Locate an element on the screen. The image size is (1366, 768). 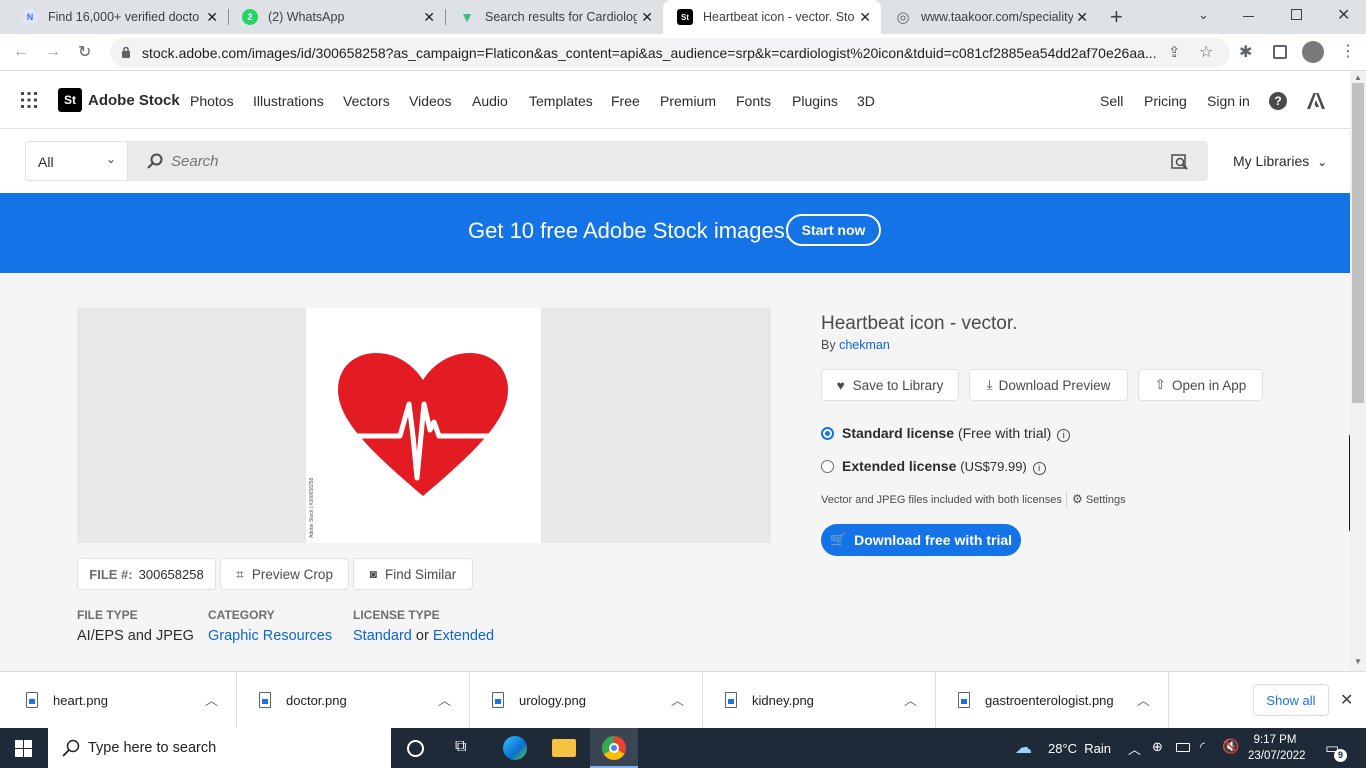
extensions-icon: ✱ is located at coordinates (1245, 52).